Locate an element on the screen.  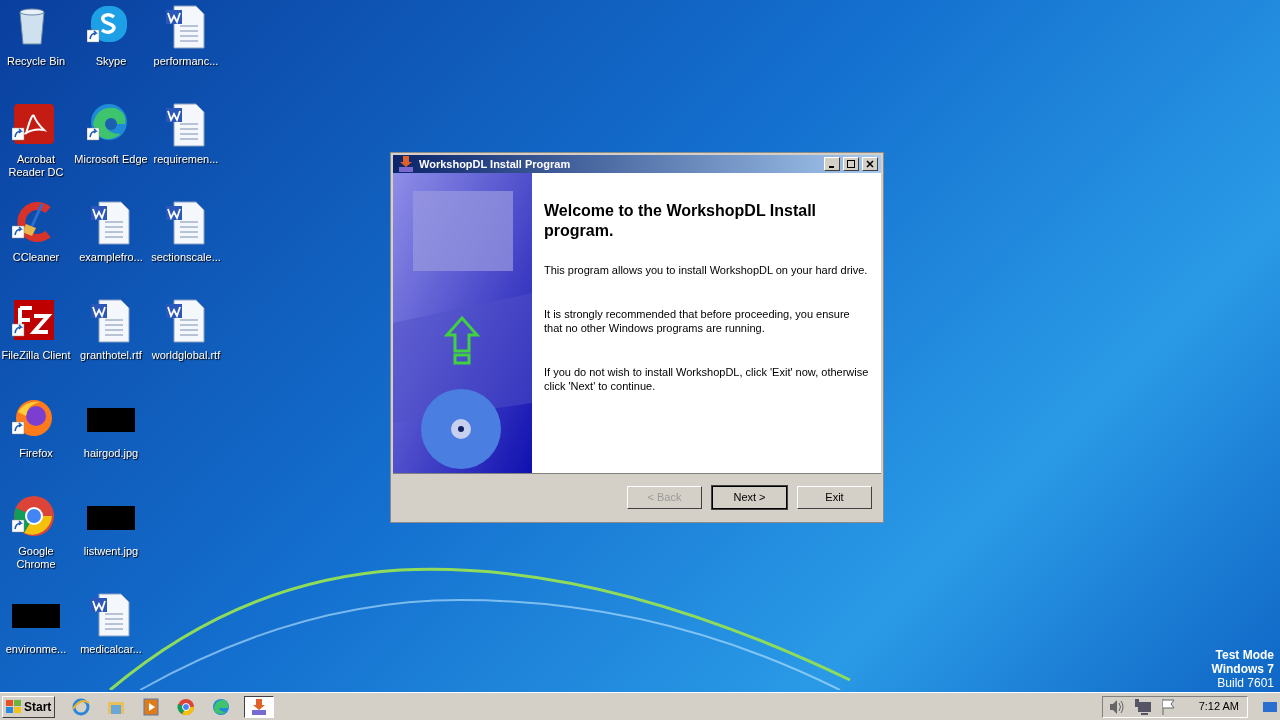
test-mode-text: Test Mode is located at coordinates (1244, 655).